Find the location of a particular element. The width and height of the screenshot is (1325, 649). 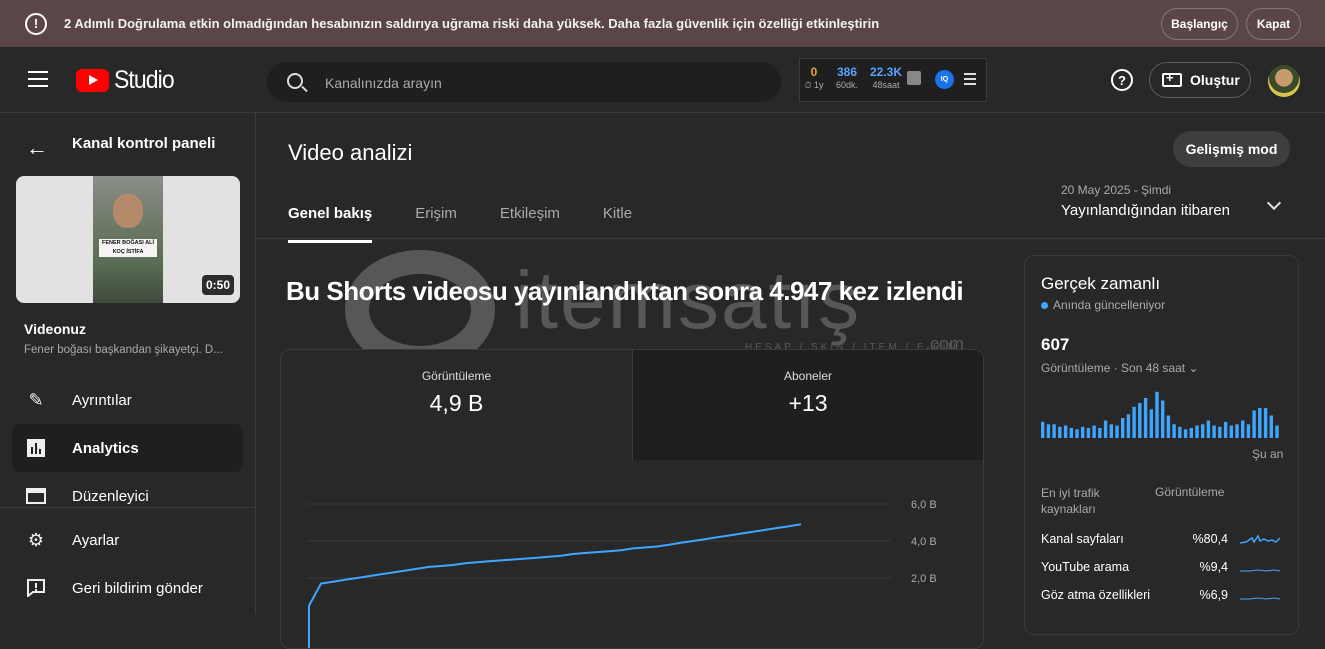

create-label: Oluştur is located at coordinates (1215, 80).